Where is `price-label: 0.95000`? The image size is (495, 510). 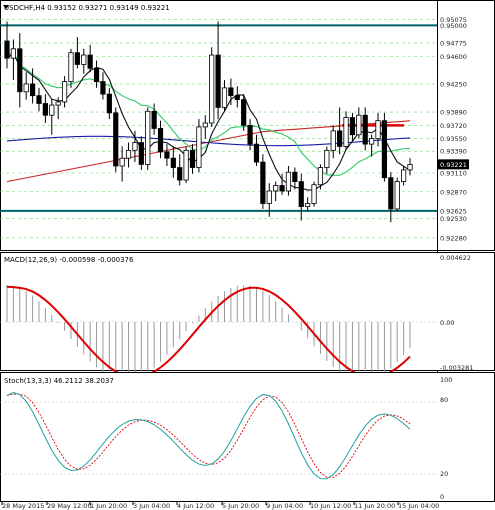 price-label: 0.95000 is located at coordinates (453, 26).